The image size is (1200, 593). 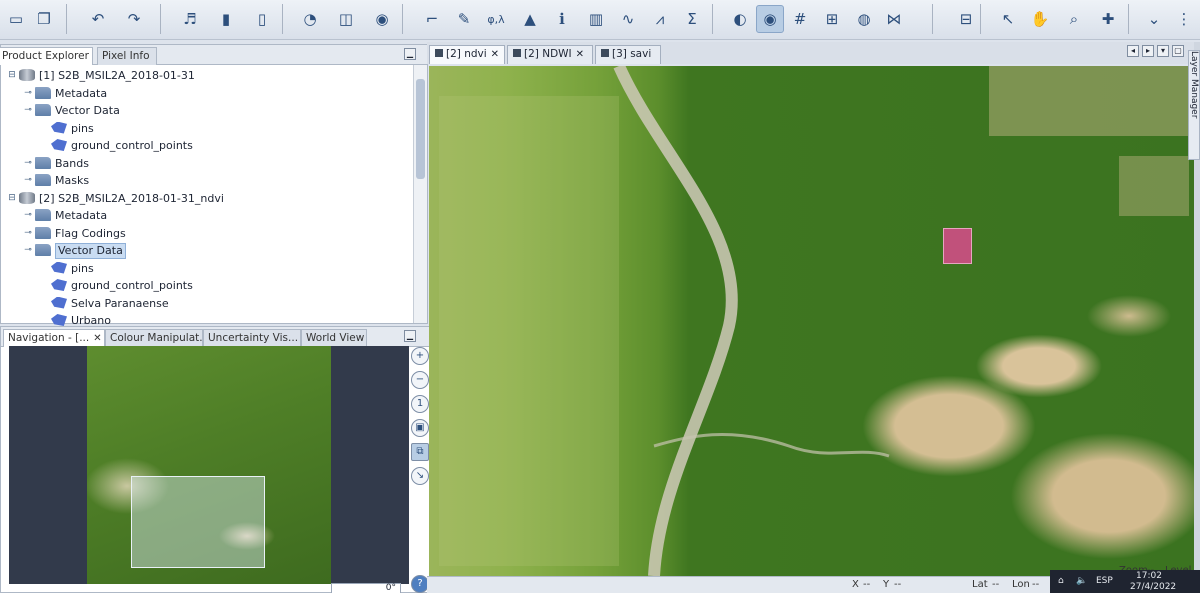 I want to click on band-maths-icon: ♬, so click(x=190, y=19).